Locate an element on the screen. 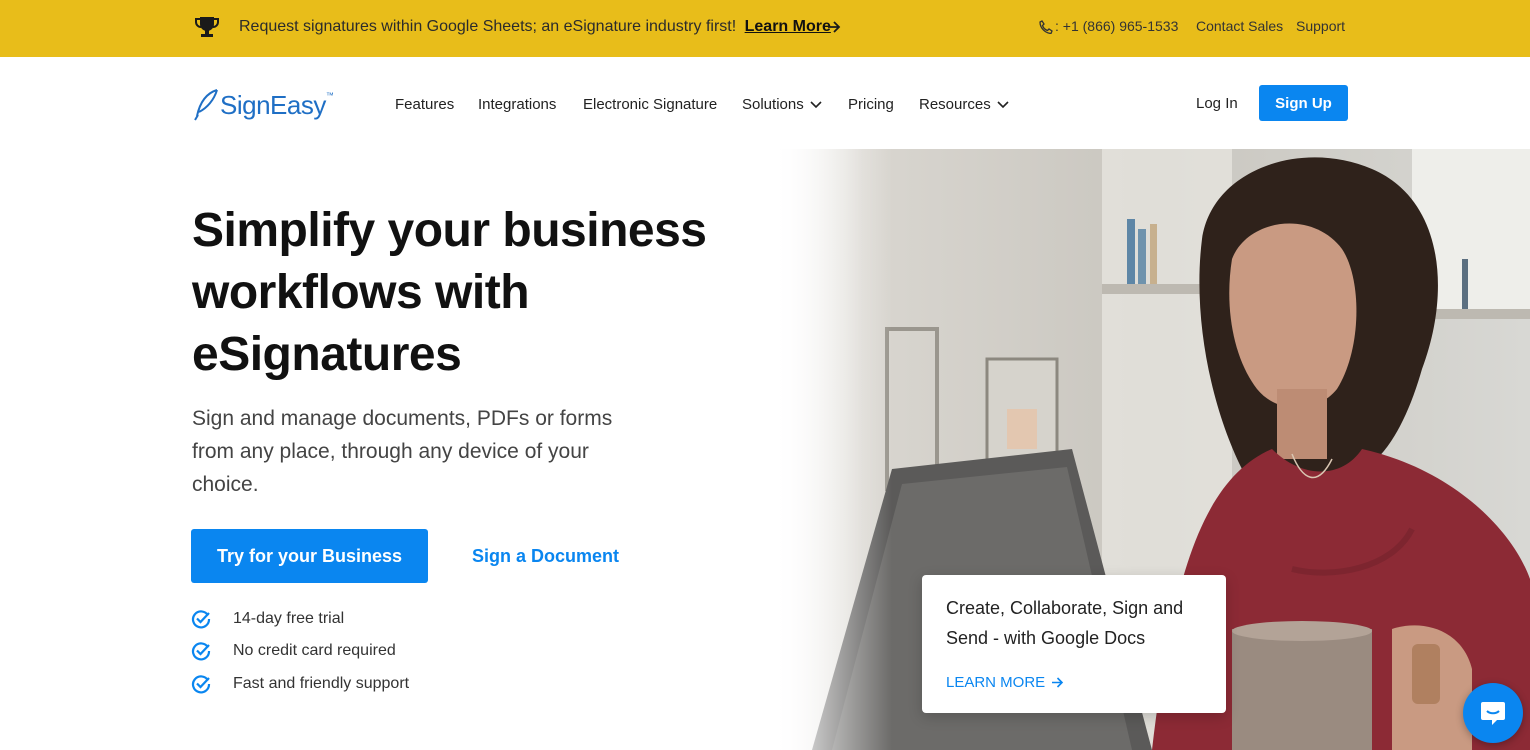 The image size is (1530, 750). signup-button: Sign Up is located at coordinates (1303, 103).